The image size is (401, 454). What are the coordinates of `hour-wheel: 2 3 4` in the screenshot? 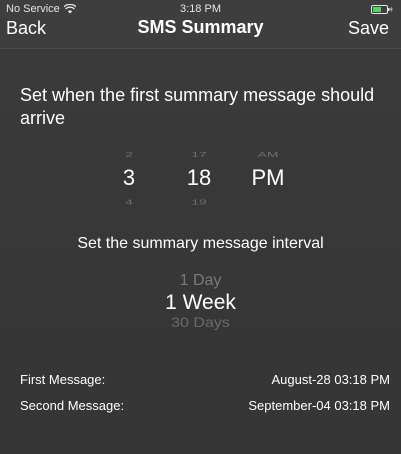 It's located at (129, 180).